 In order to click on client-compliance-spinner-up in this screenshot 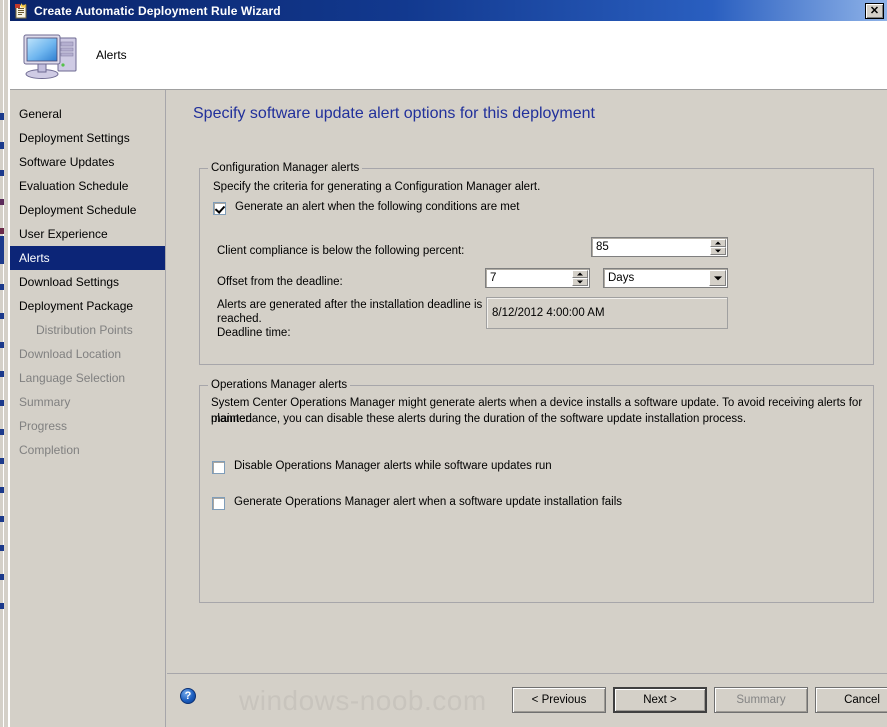, I will do `click(718, 243)`.